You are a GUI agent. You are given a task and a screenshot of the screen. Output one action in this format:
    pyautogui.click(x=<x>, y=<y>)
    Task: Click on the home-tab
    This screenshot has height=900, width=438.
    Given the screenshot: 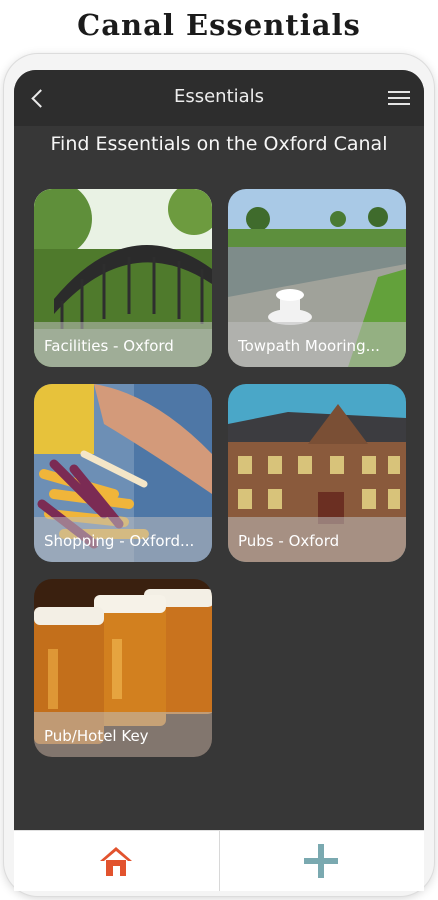 What is the action you would take?
    pyautogui.click(x=116, y=861)
    